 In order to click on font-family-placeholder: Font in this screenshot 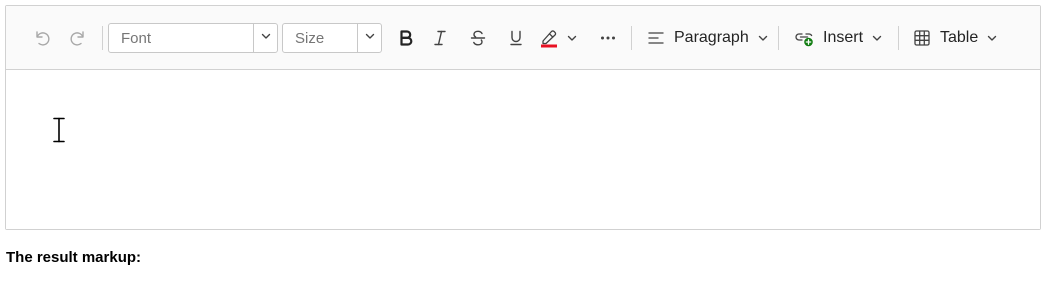, I will do `click(136, 38)`.